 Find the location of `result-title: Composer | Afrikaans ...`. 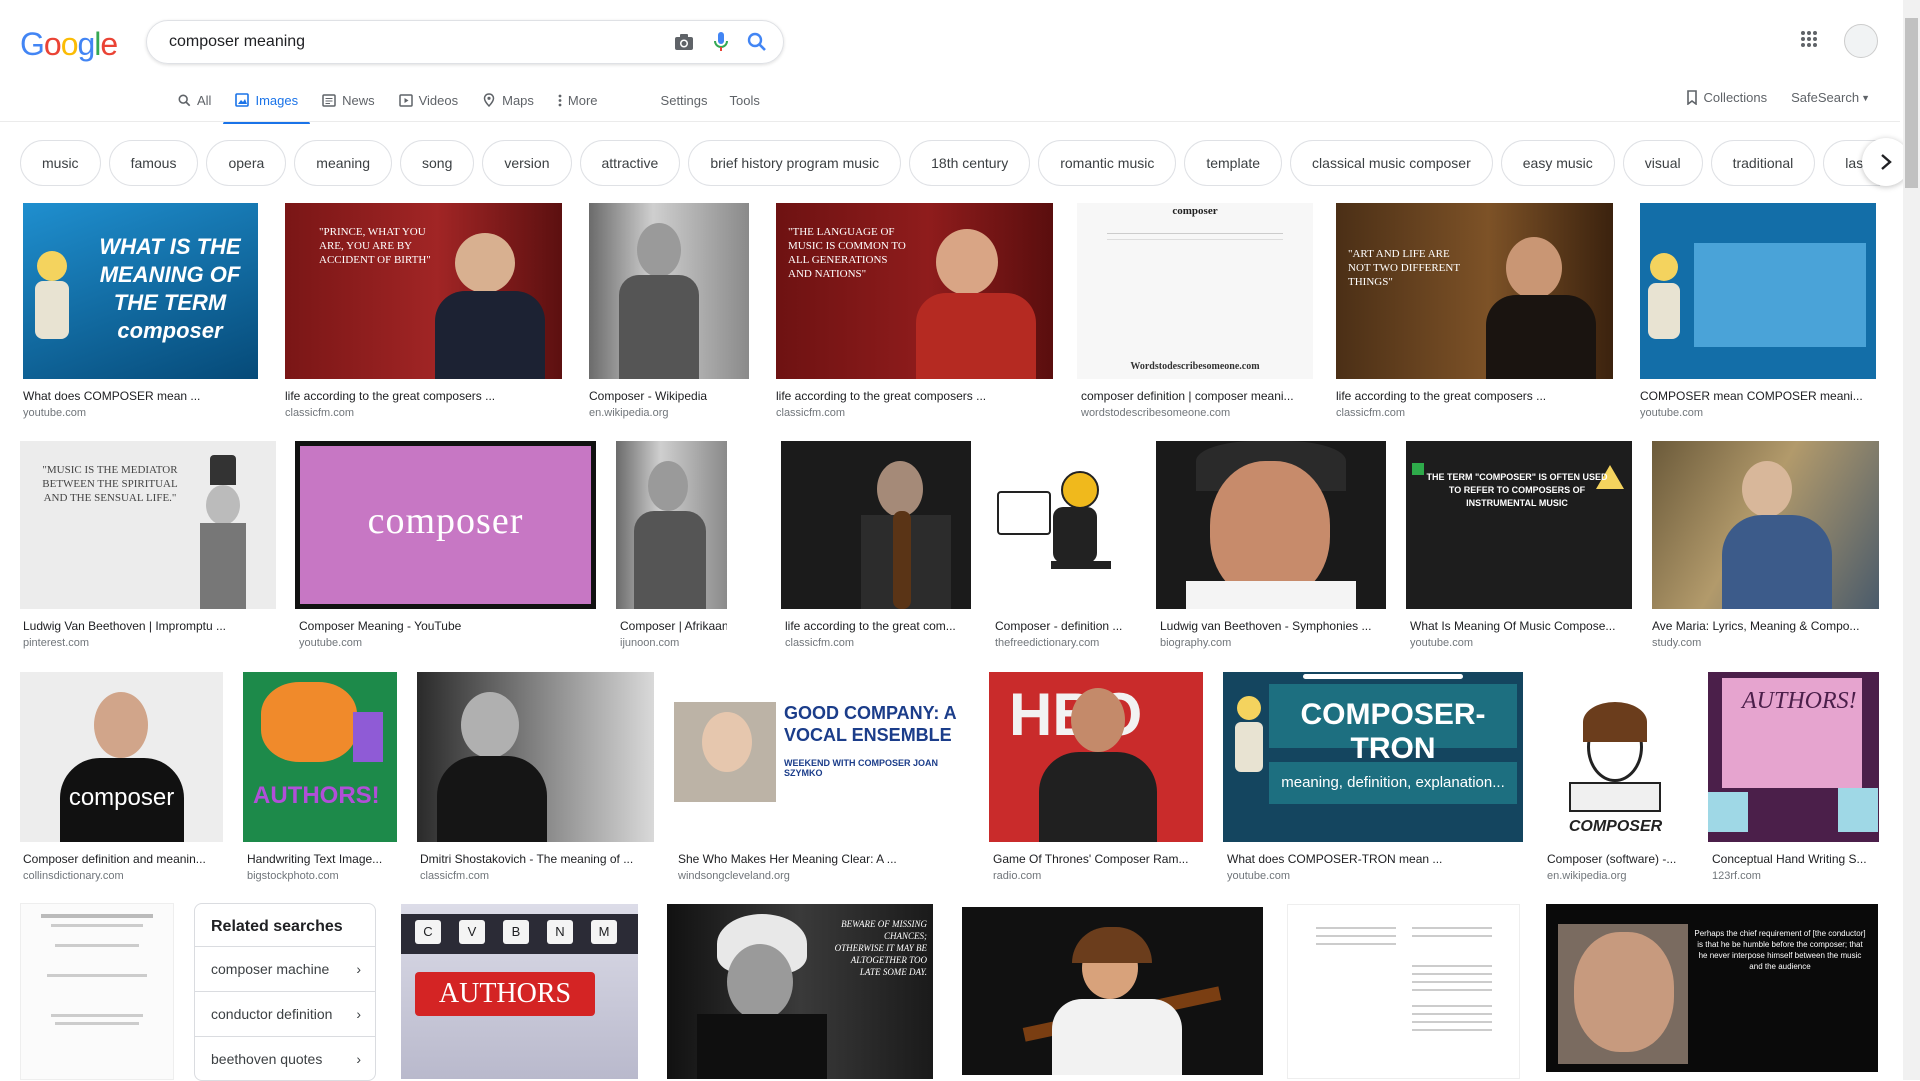

result-title: Composer | Afrikaans ... is located at coordinates (673, 626).